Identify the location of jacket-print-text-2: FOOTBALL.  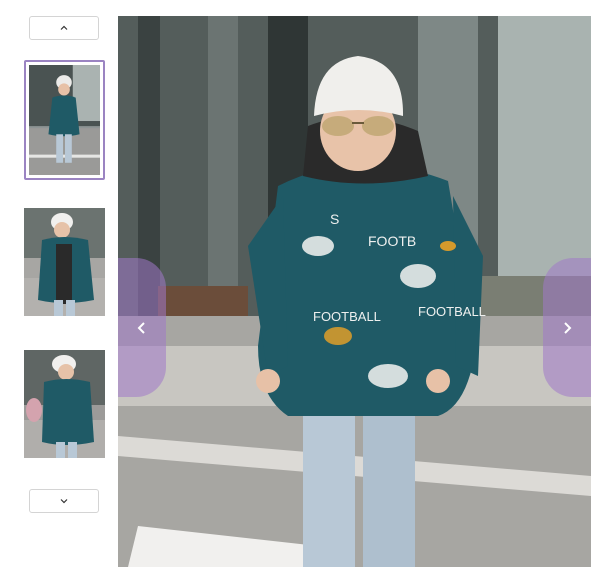
(347, 316).